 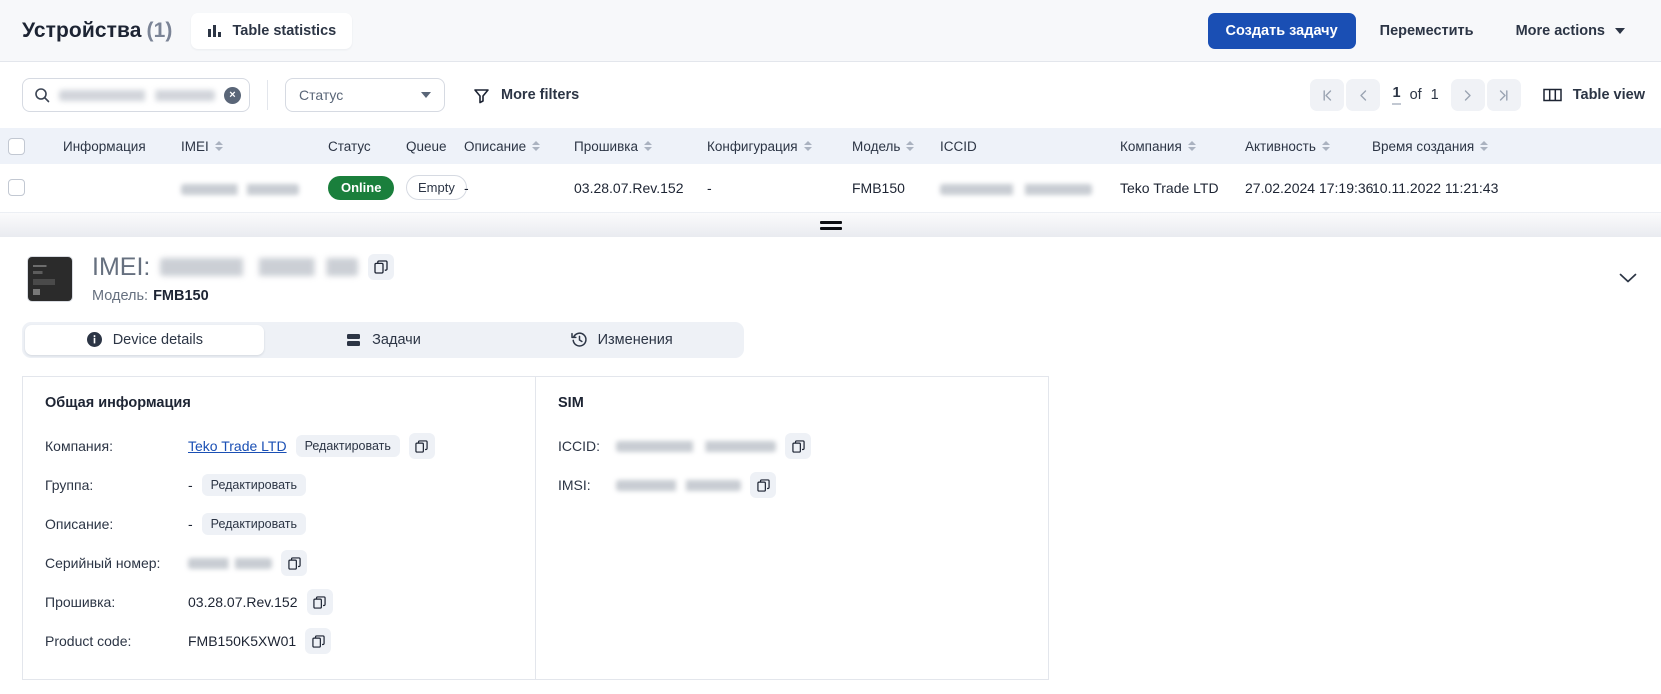 I want to click on more-filters-label: More filters, so click(x=540, y=95).